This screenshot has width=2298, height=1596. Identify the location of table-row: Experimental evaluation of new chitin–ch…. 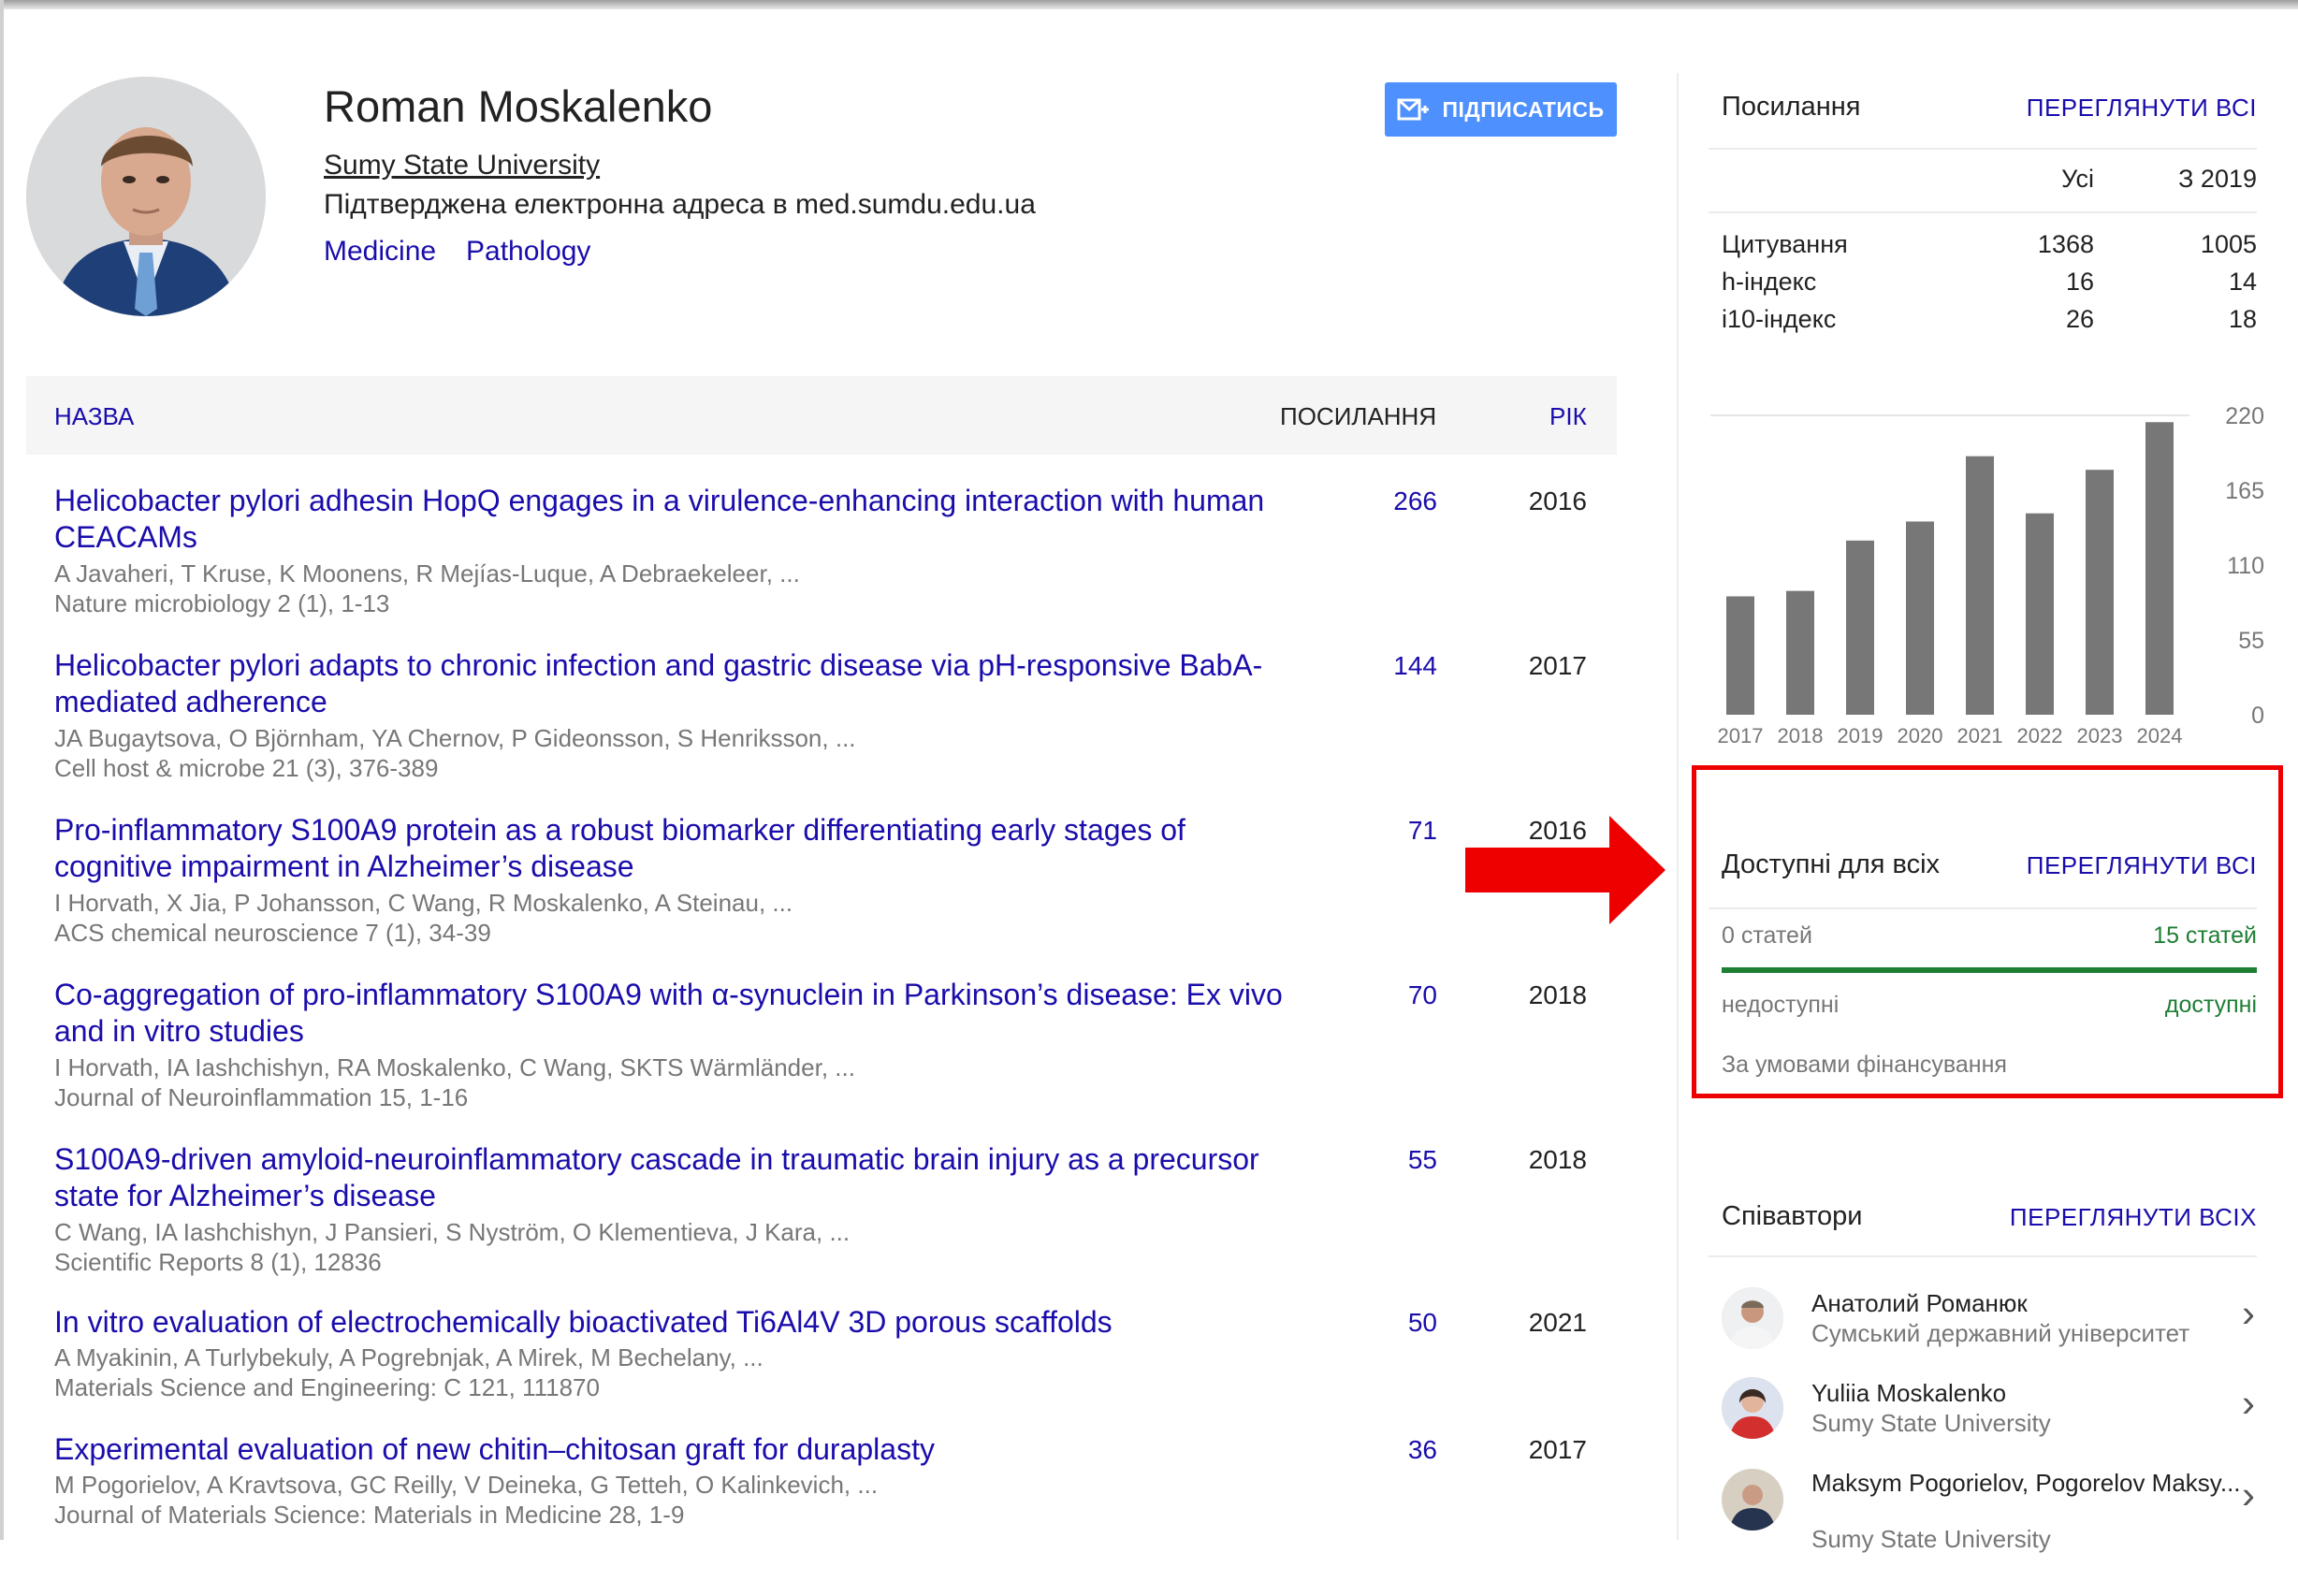
(823, 1513).